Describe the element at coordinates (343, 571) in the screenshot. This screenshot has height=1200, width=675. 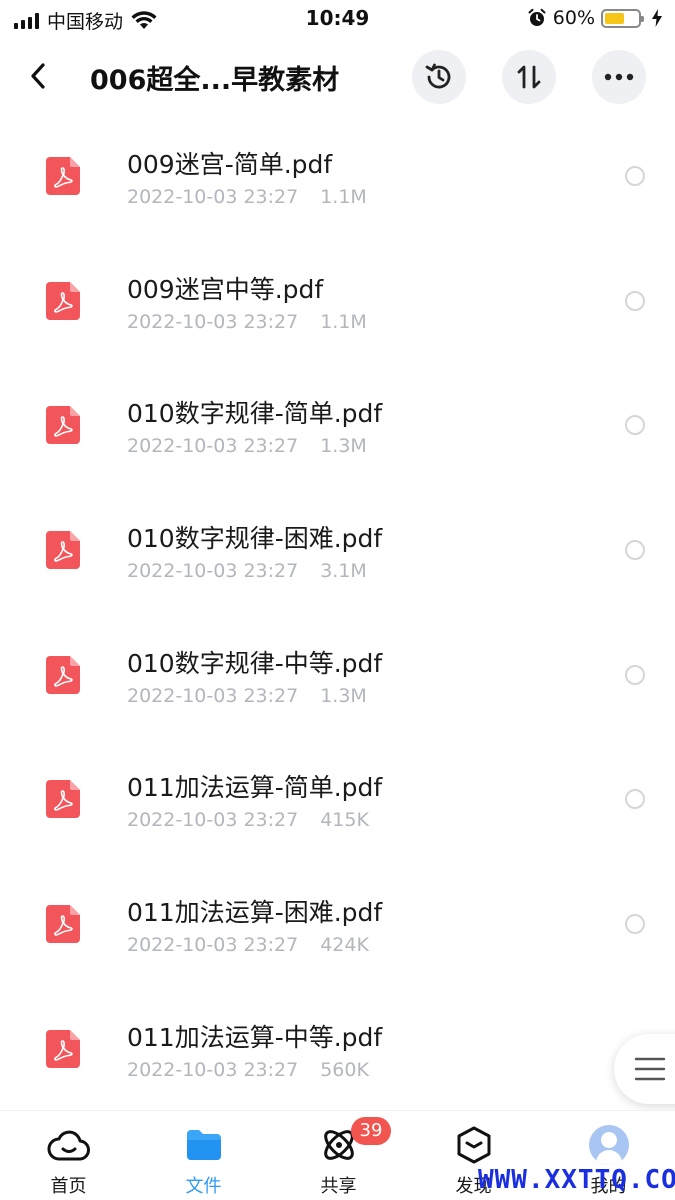
I see `file-size: 3.1M` at that location.